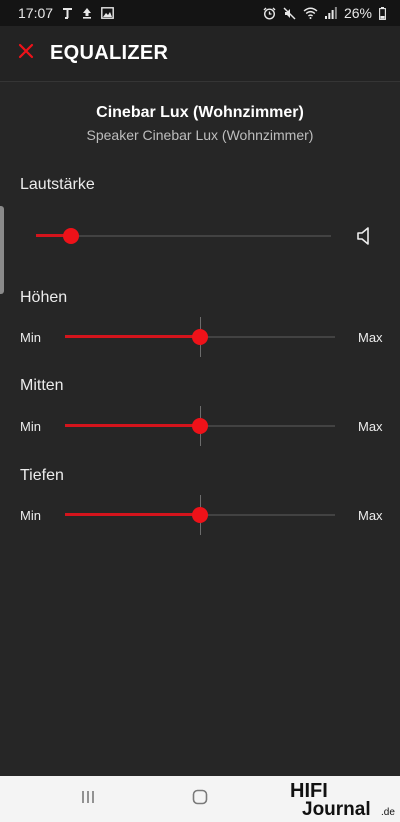 The image size is (400, 822). Describe the element at coordinates (365, 236) in the screenshot. I see `speaker-icon` at that location.